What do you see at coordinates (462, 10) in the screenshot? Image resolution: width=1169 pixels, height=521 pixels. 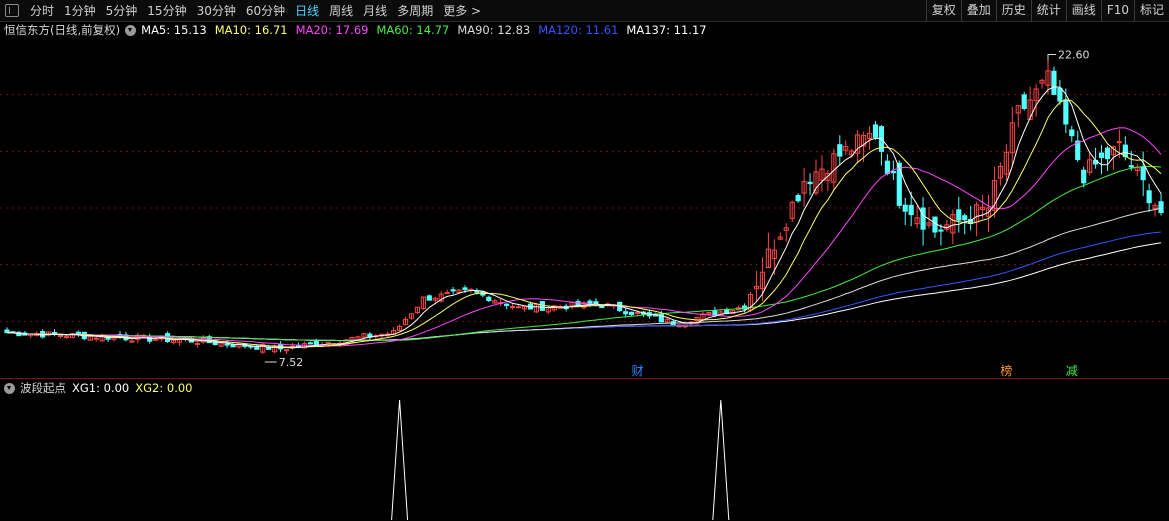 I see `period-tab-10: 更多 >` at bounding box center [462, 10].